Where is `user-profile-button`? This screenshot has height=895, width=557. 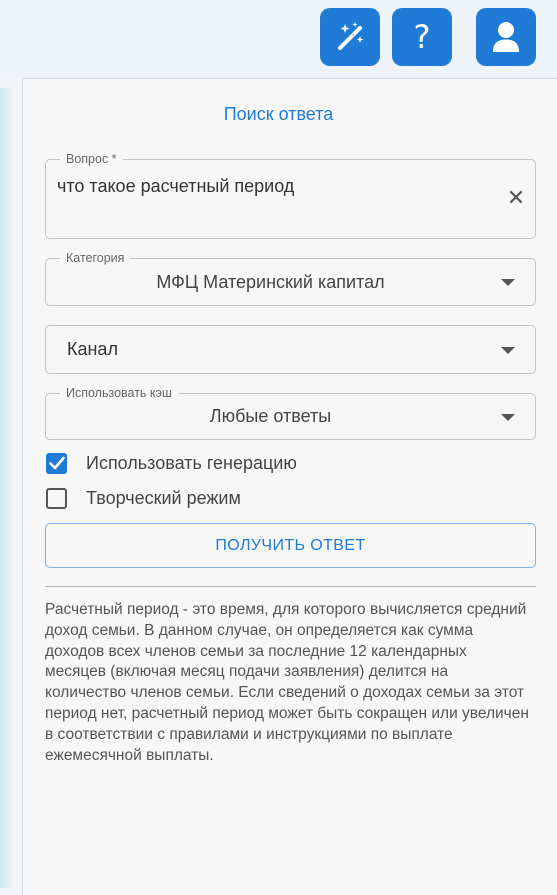
user-profile-button is located at coordinates (506, 37).